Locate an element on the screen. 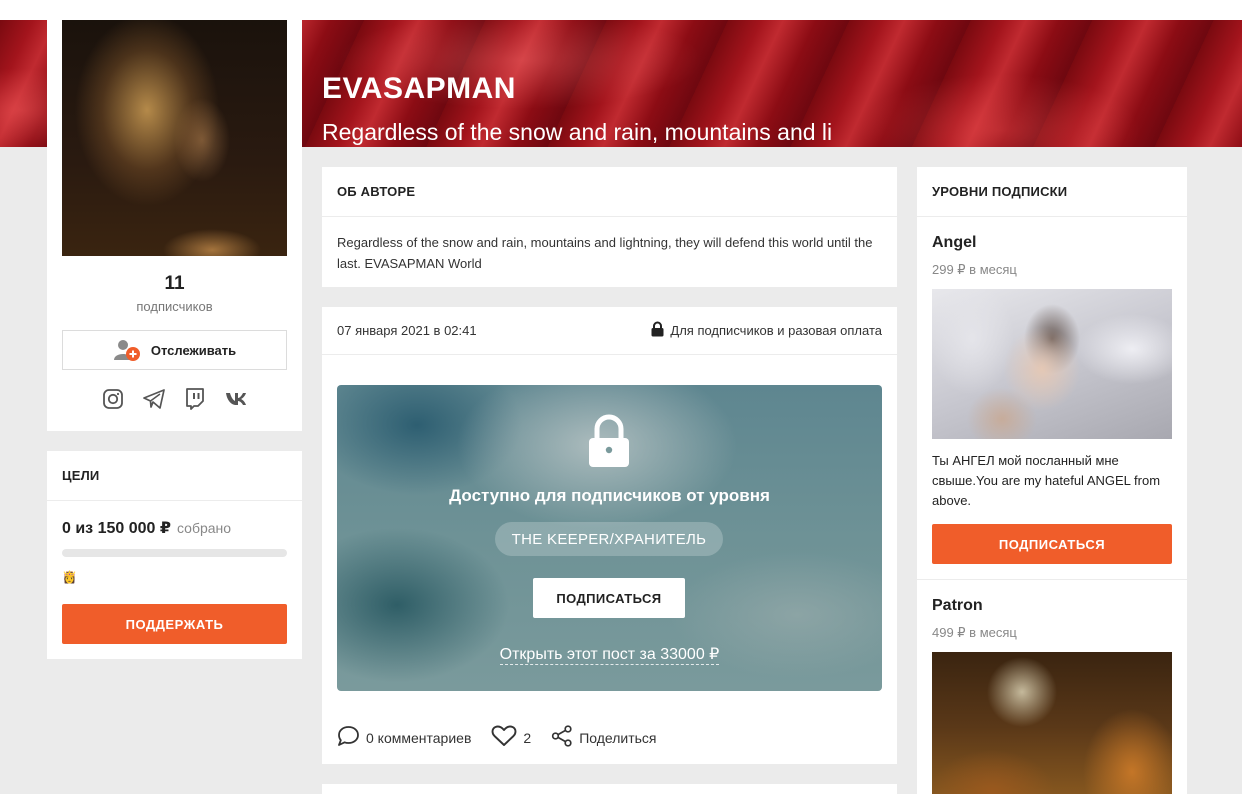 This screenshot has width=1242, height=794. required-tier-badge: THE KEEPER/ХРАНИТЕЛЬ is located at coordinates (609, 539).